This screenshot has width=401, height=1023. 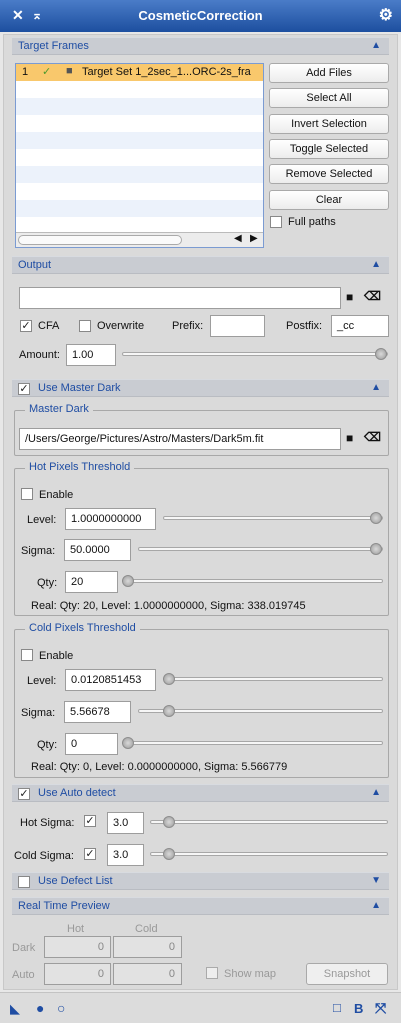 What do you see at coordinates (238, 238) in the screenshot?
I see `scroll-left-icon: ◀` at bounding box center [238, 238].